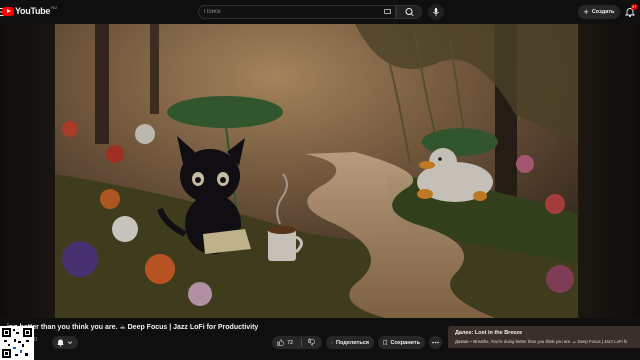  I want to click on up-next-title: Далее: Lost in the Breeze, so click(489, 333).